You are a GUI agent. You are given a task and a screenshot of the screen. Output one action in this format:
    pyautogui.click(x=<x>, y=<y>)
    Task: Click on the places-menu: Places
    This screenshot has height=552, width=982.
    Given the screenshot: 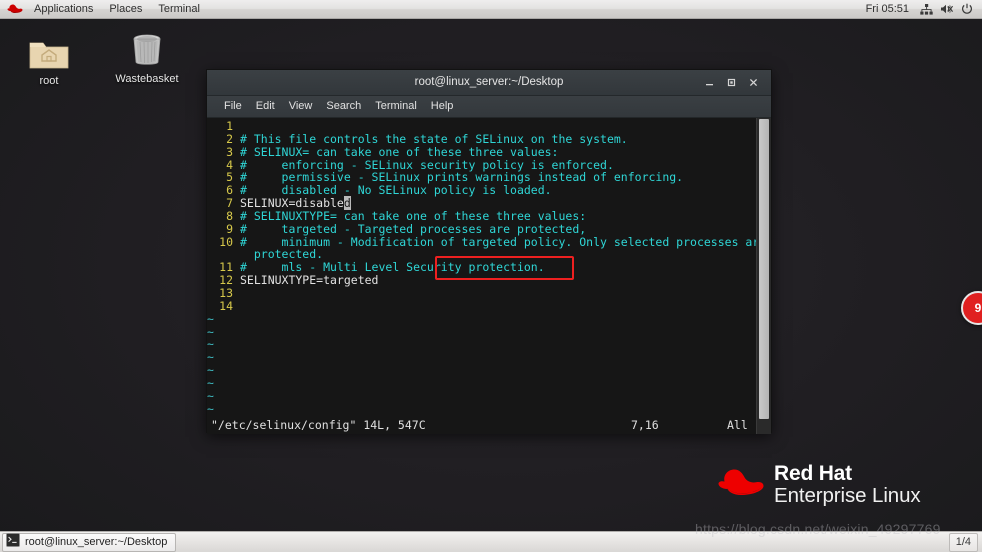 What is the action you would take?
    pyautogui.click(x=125, y=9)
    